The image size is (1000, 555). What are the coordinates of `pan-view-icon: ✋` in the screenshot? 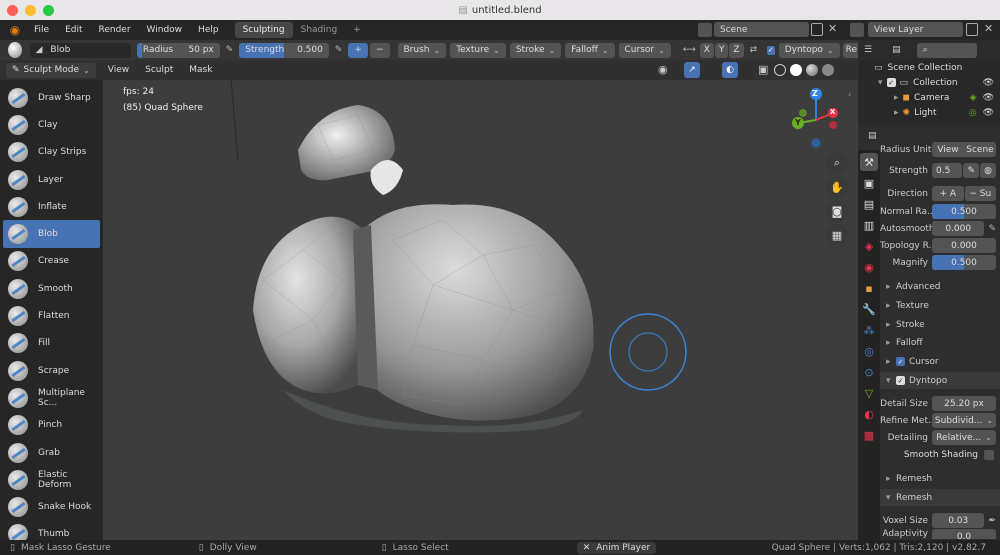 It's located at (837, 187).